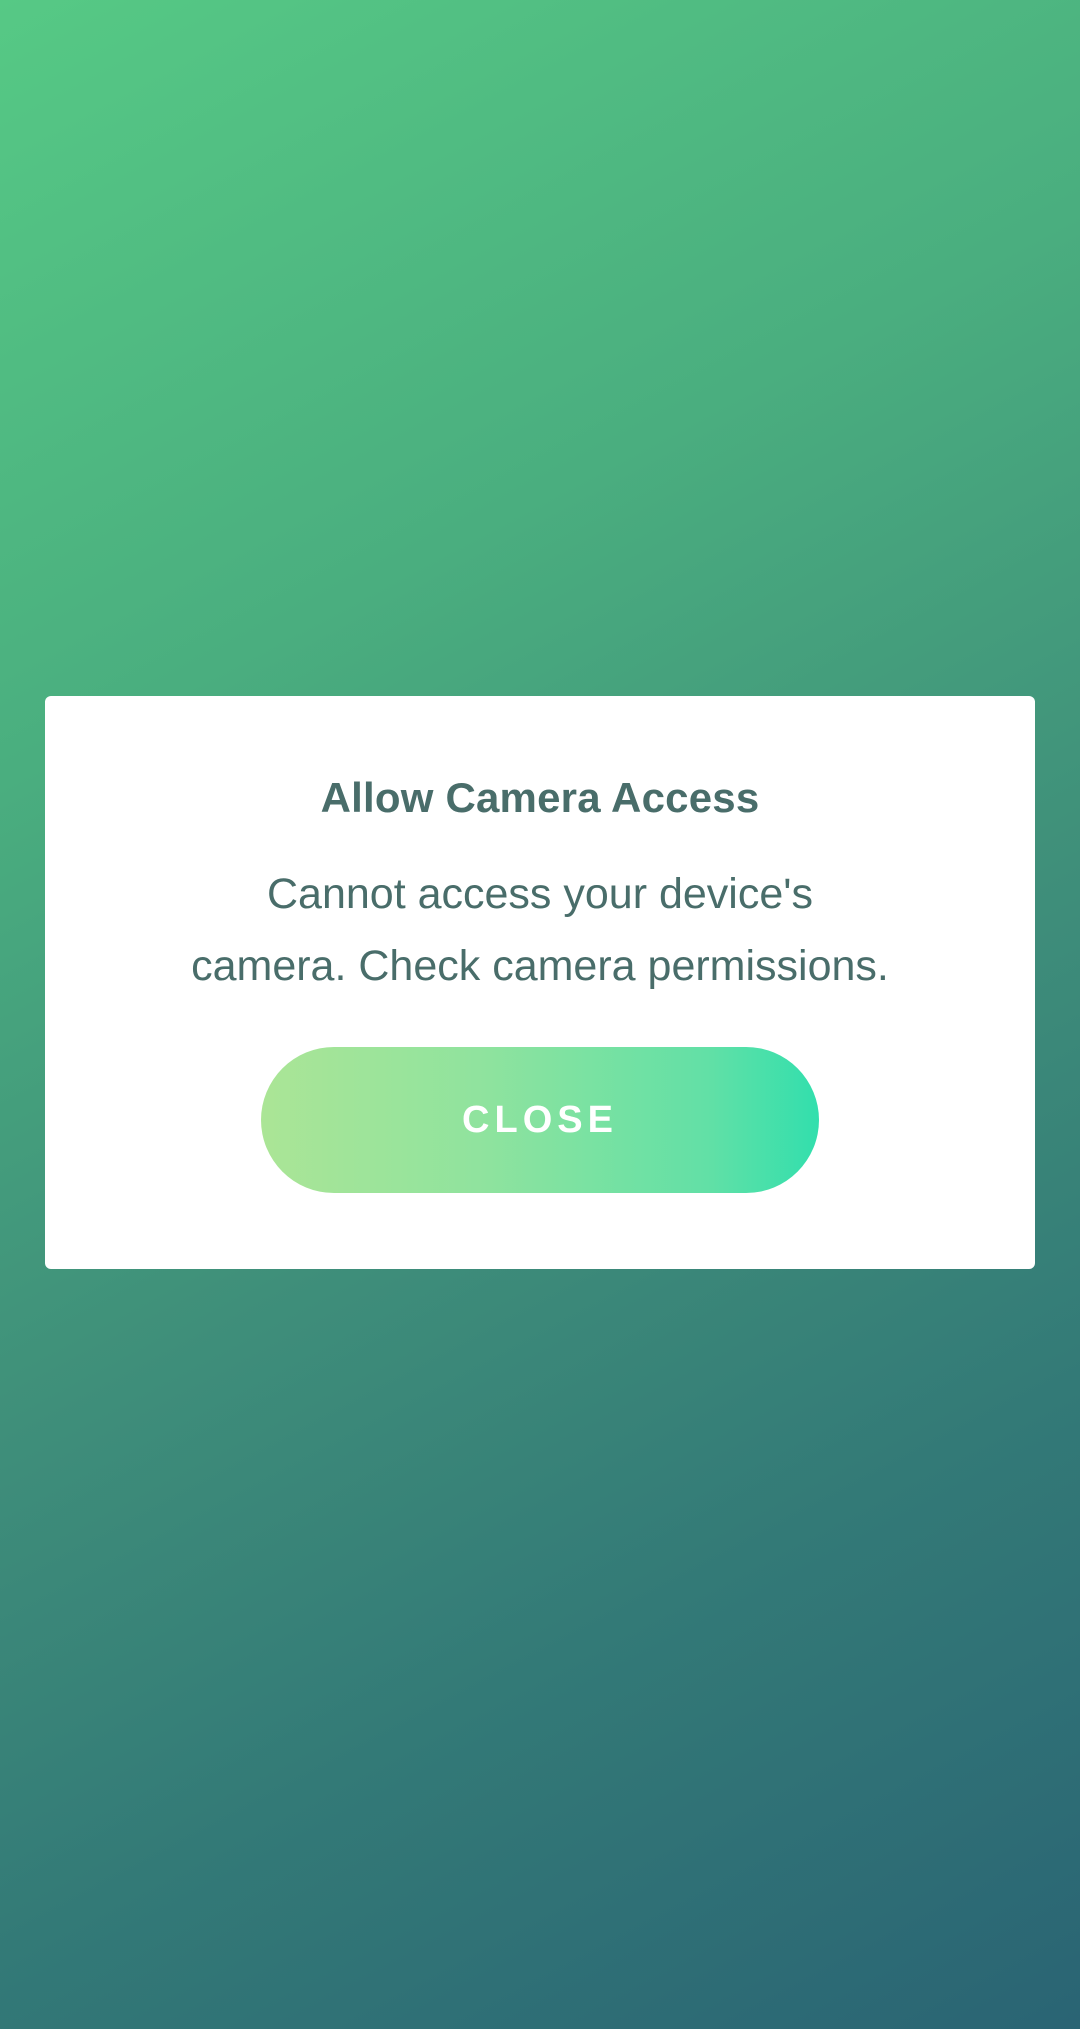  I want to click on close-button: CLOSE, so click(540, 1120).